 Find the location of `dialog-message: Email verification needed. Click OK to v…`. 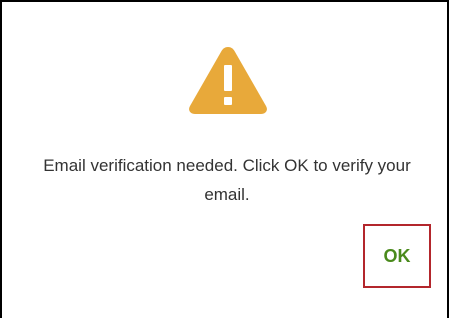

dialog-message: Email verification needed. Click OK to v… is located at coordinates (227, 180).